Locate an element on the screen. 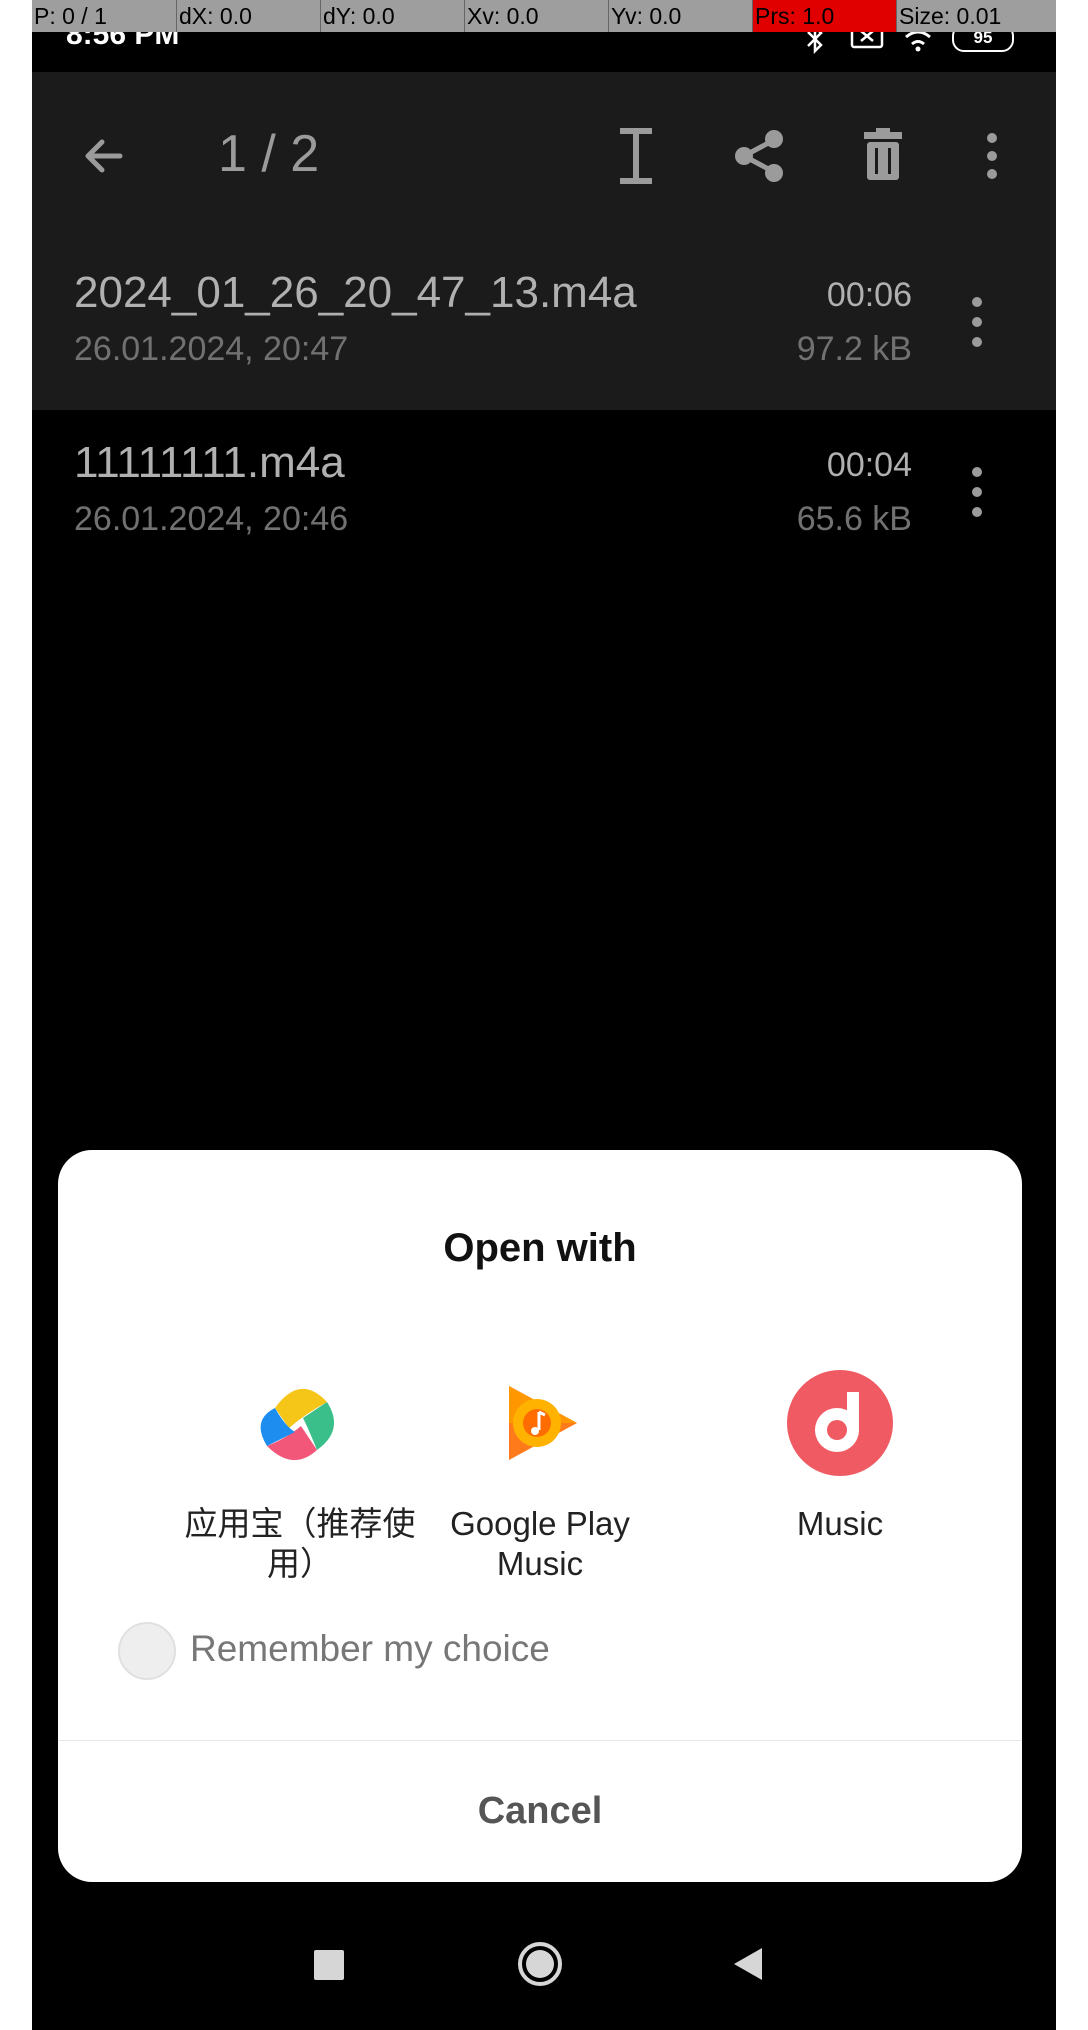  app-option-yingyongbao: 应用宝（推荐使用） is located at coordinates (300, 1476).